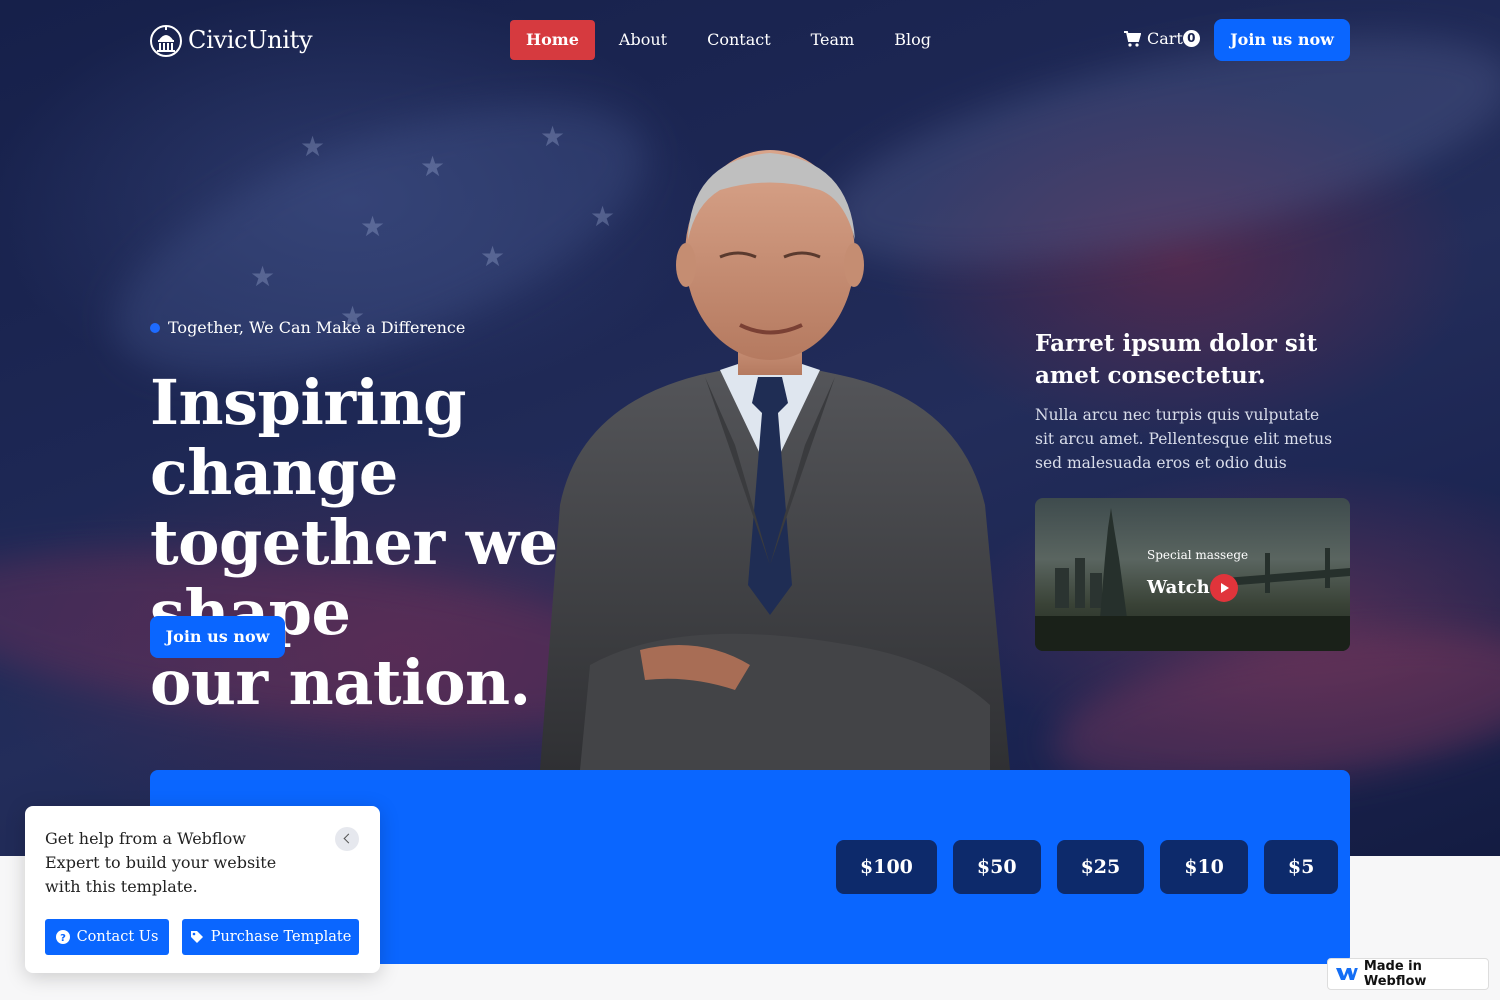 The image size is (1500, 1000). I want to click on statue-of-liberty-thumbnail, so click(1192, 579).